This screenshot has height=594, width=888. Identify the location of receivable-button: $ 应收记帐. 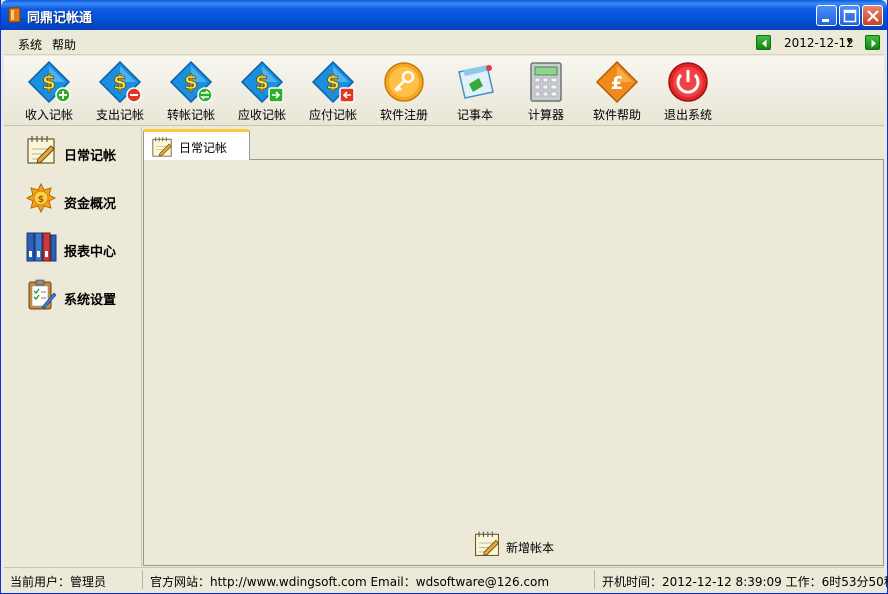
(262, 92).